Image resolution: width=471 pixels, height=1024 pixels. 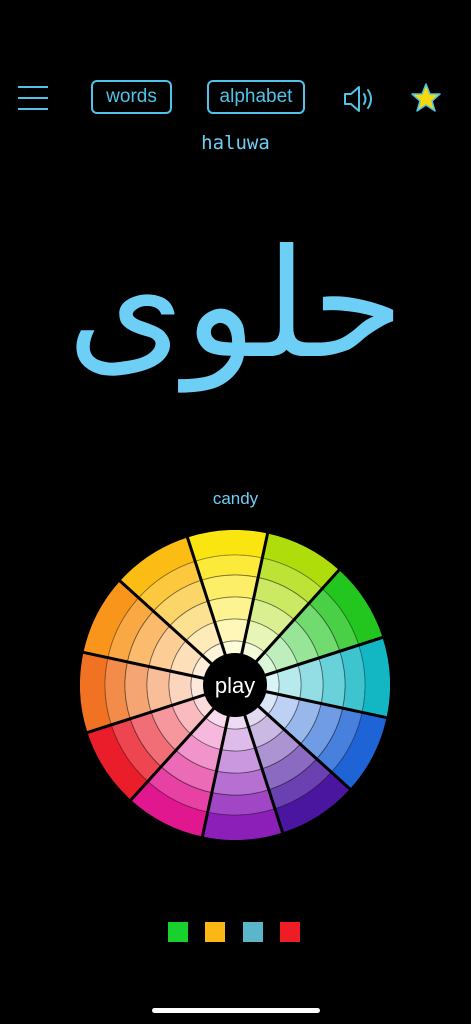 I want to click on menu-button, so click(x=33, y=98).